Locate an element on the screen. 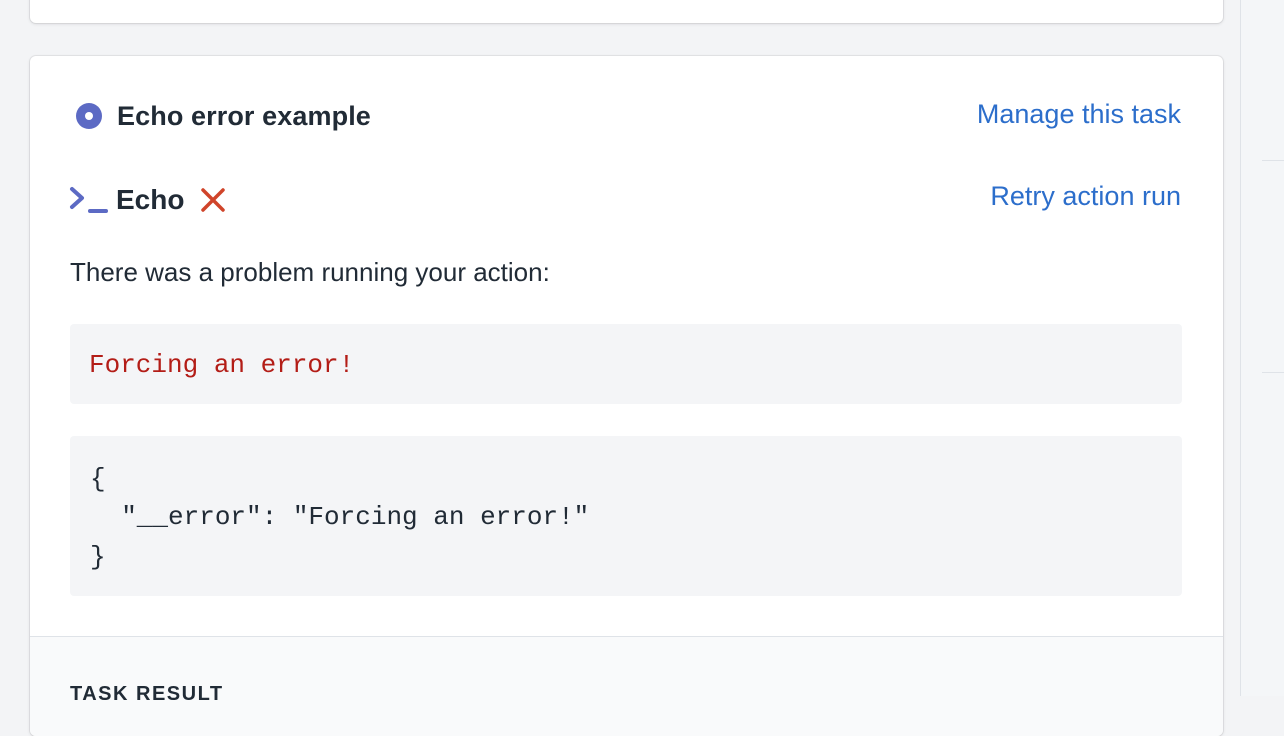 The width and height of the screenshot is (1284, 736). json-error-entry: "__error": "Forcing an error!" is located at coordinates (340, 517).